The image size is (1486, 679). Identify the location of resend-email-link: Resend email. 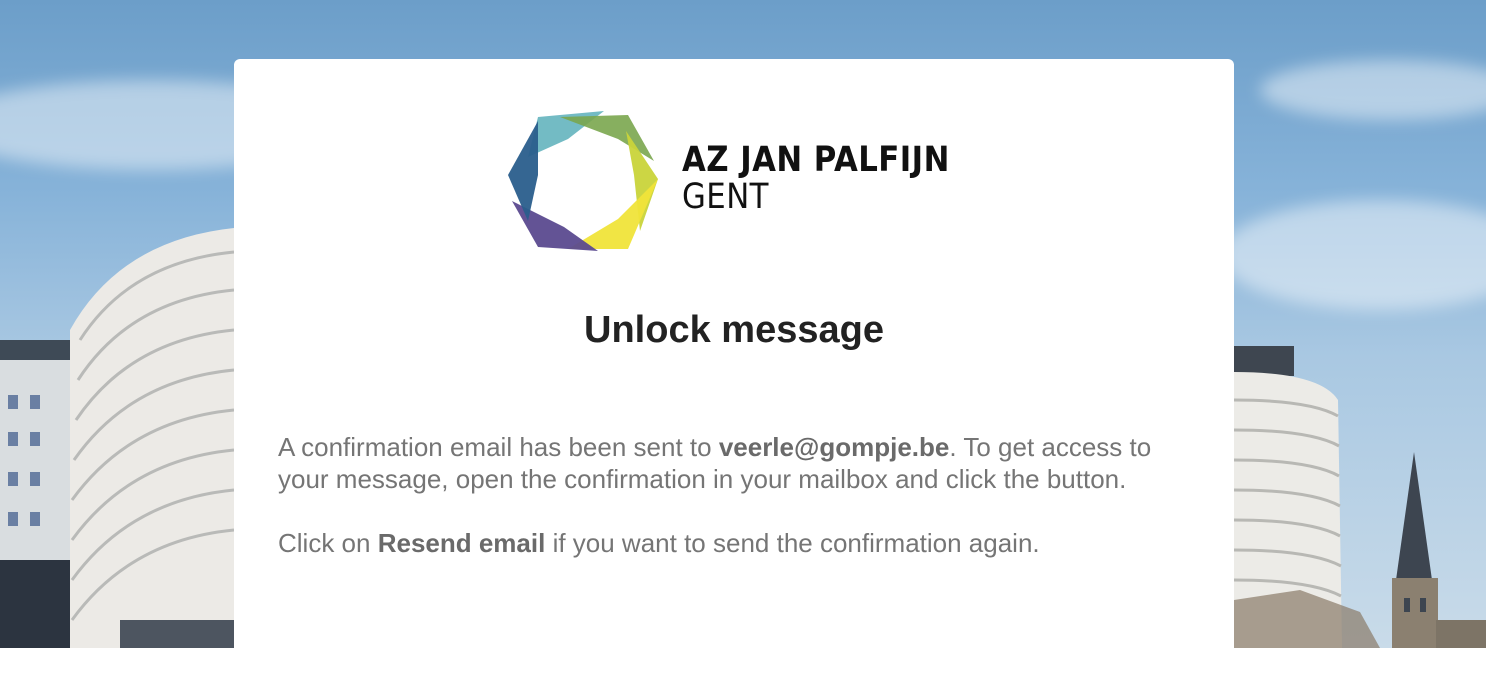
(462, 543).